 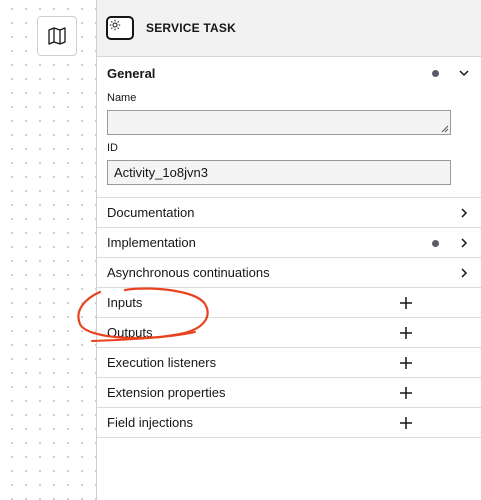 I want to click on id-input: Activity_1o8jvn3, so click(x=279, y=172).